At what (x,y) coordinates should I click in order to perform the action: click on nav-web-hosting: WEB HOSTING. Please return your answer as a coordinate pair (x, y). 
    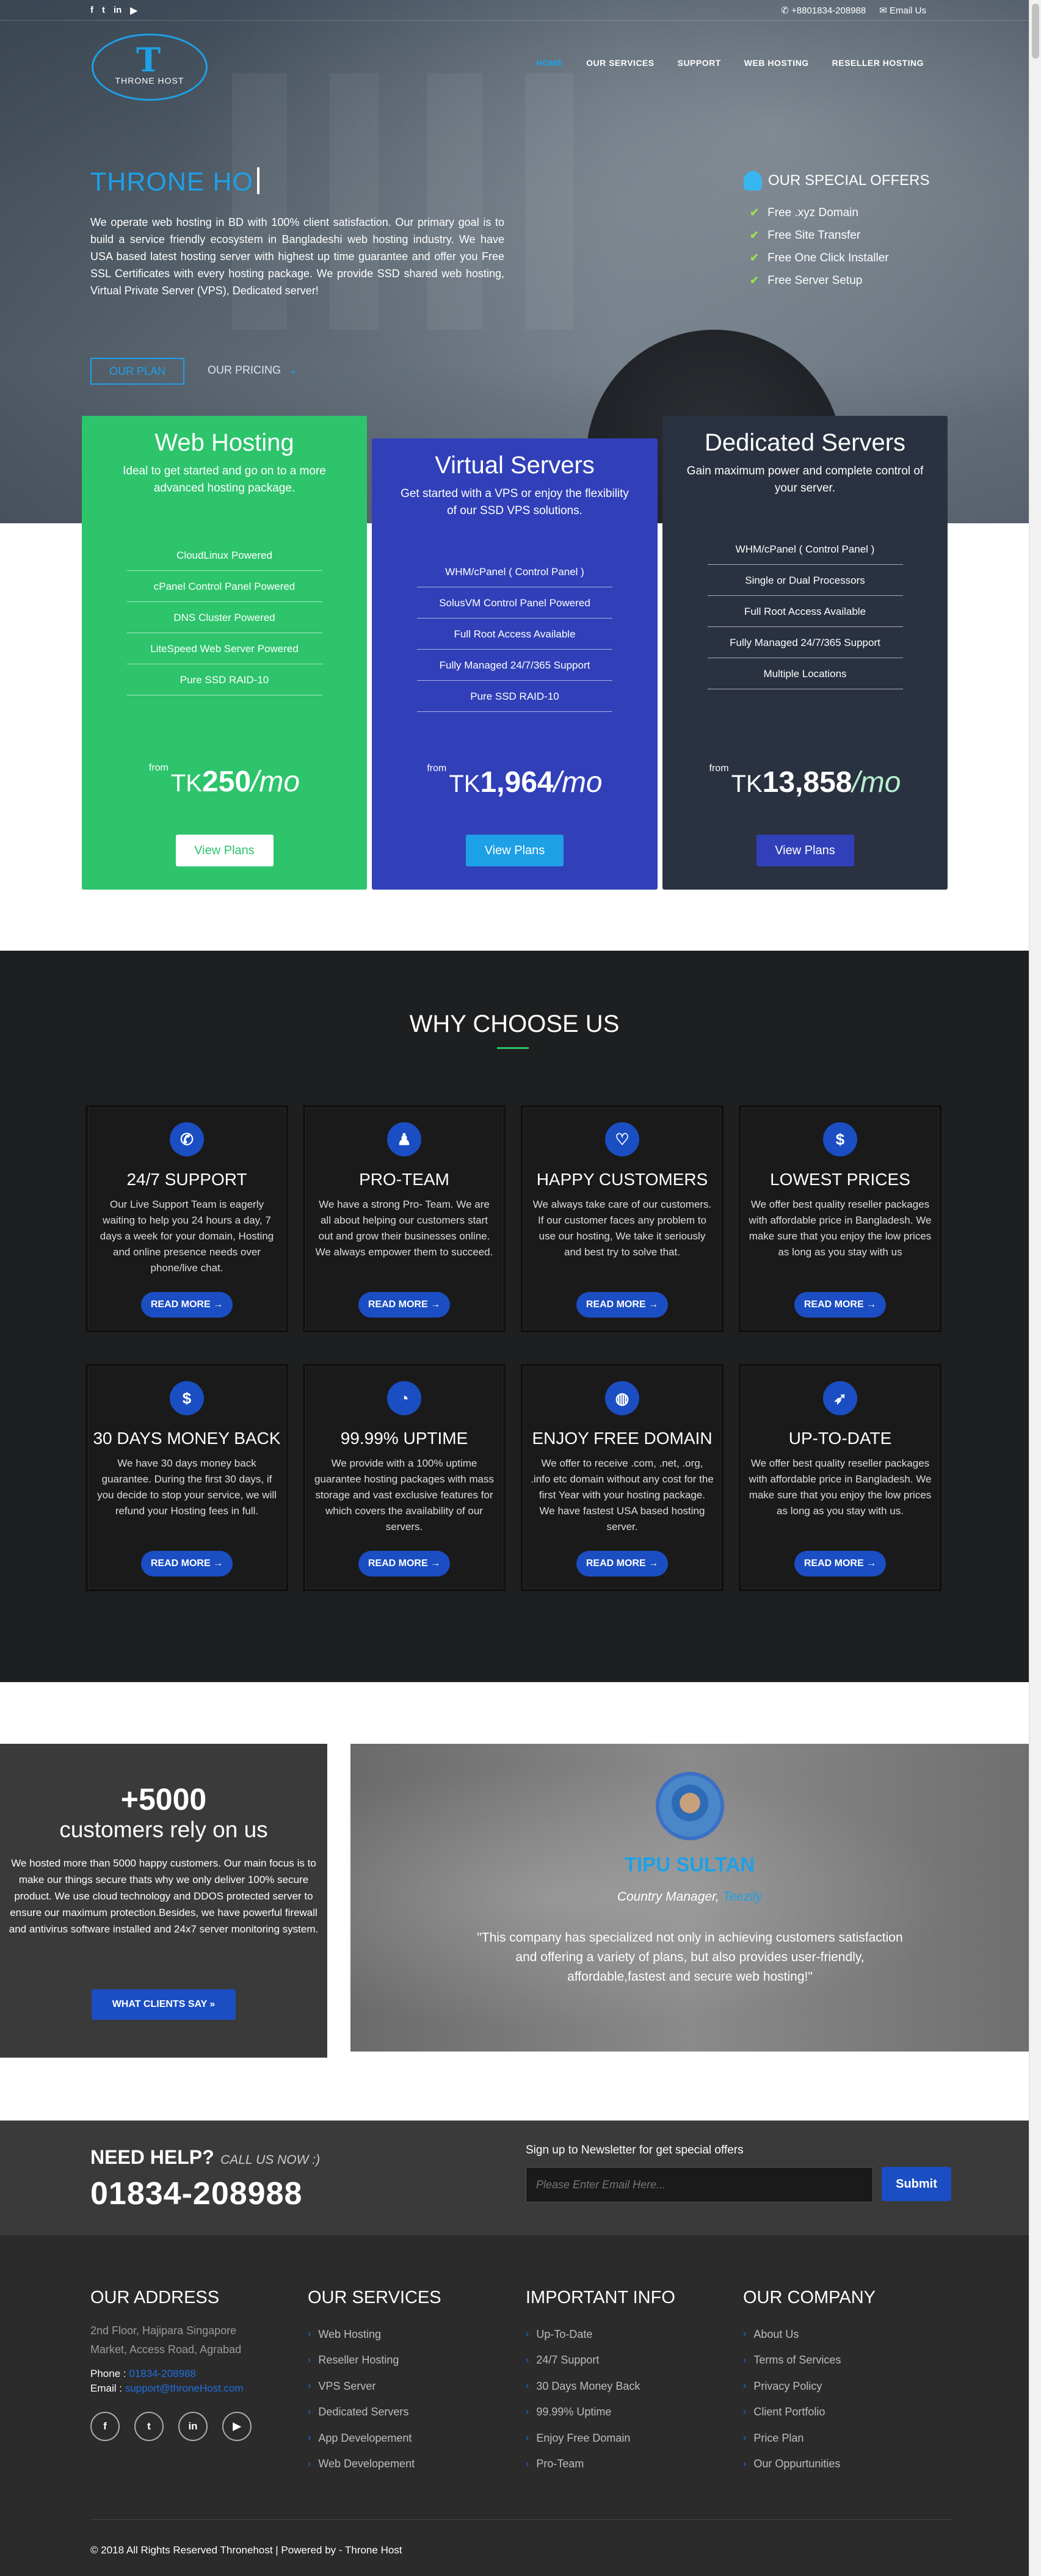
    Looking at the image, I should click on (777, 63).